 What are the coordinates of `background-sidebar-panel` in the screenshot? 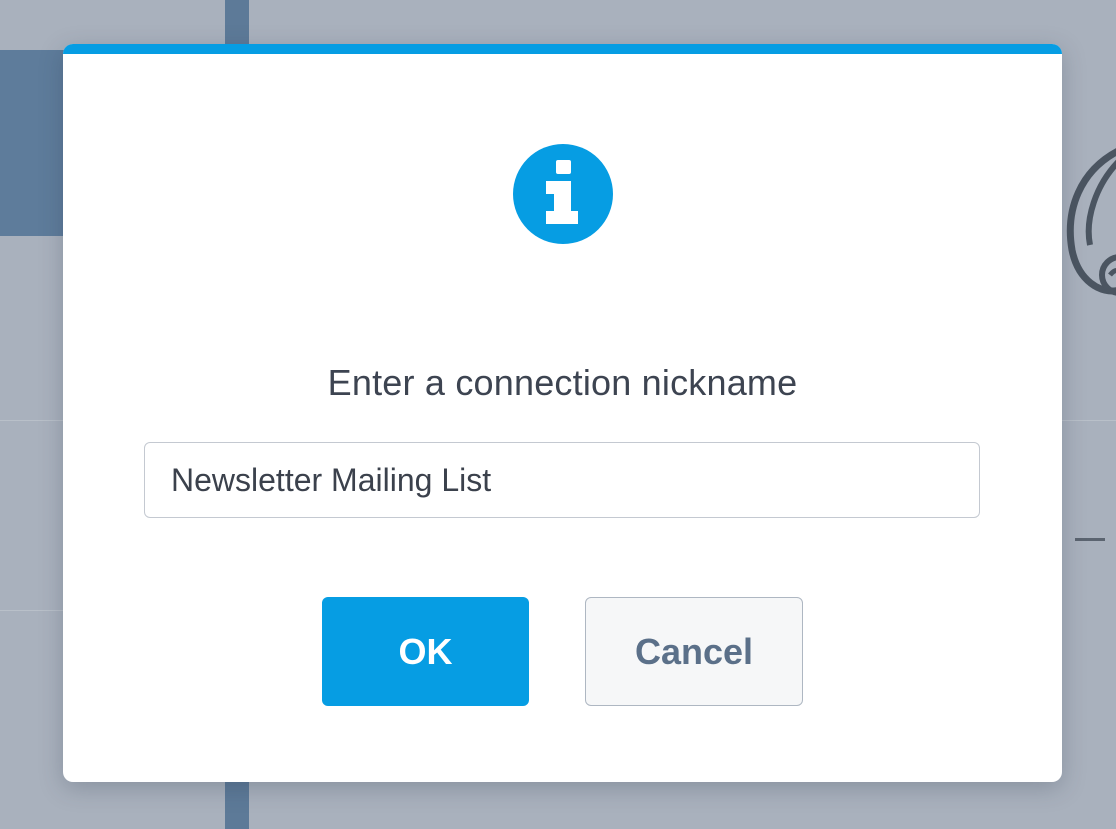 It's located at (32, 143).